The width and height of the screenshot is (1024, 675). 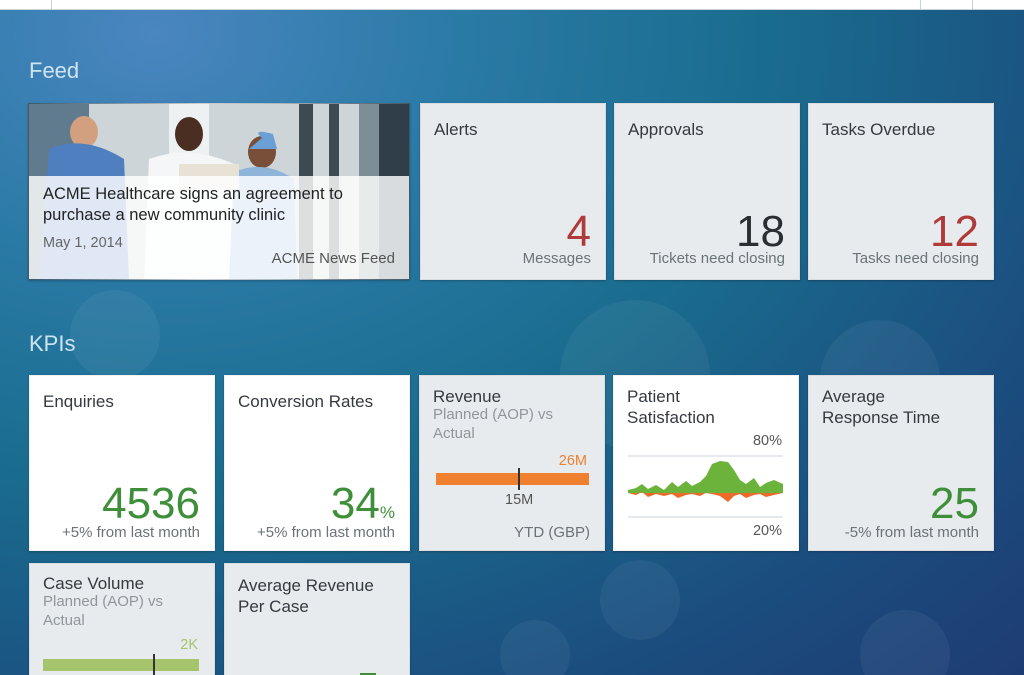 I want to click on tasks-overdue-title: Tasks Overdue, so click(x=879, y=129).